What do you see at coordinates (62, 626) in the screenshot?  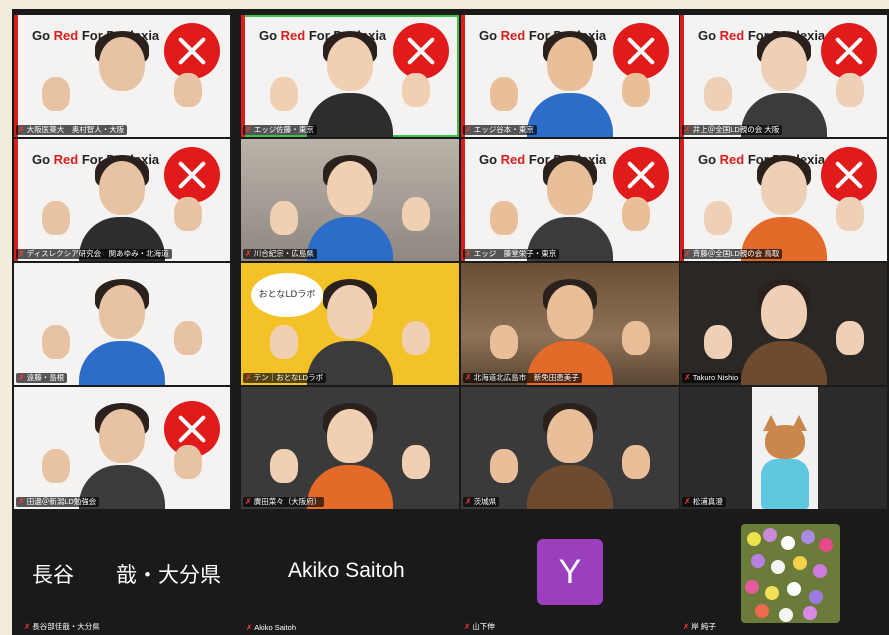 I see `participant-name-label: ✗ 長谷部佳戠・大分県` at bounding box center [62, 626].